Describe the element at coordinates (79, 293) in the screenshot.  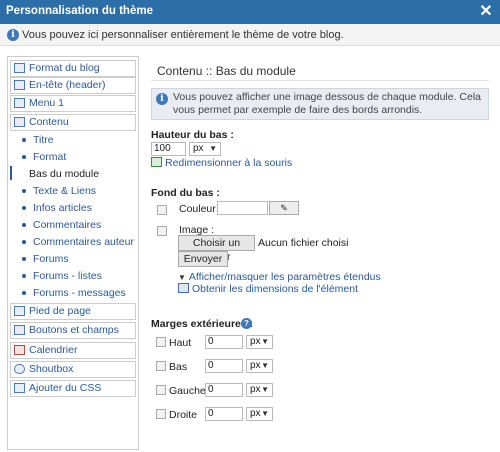
I see `sidebar-subitem-label: Forums - messages` at that location.